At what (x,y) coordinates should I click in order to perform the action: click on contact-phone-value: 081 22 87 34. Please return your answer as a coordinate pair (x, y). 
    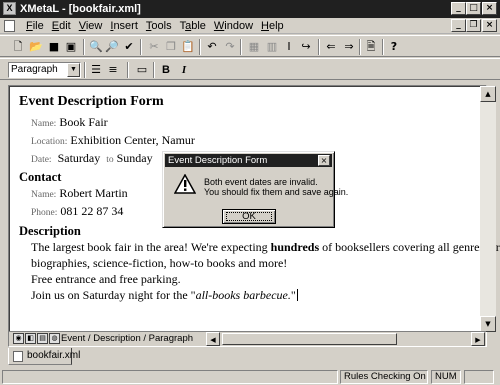
    Looking at the image, I should click on (91, 211).